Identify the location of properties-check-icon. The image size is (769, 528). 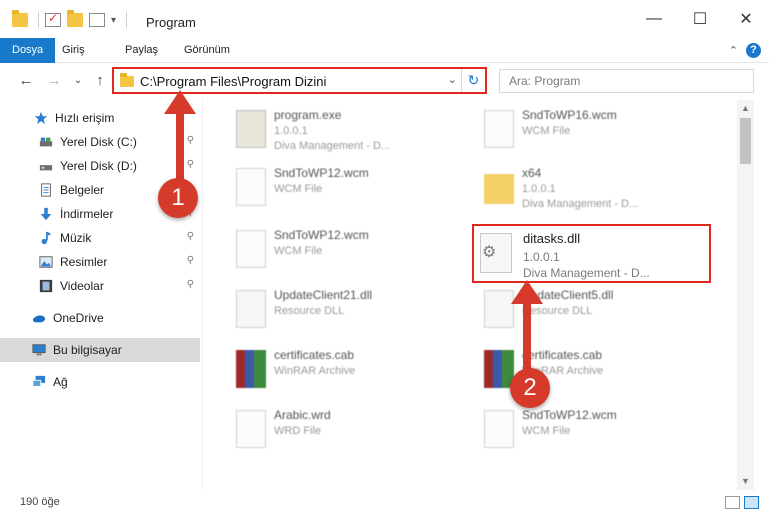
(53, 19).